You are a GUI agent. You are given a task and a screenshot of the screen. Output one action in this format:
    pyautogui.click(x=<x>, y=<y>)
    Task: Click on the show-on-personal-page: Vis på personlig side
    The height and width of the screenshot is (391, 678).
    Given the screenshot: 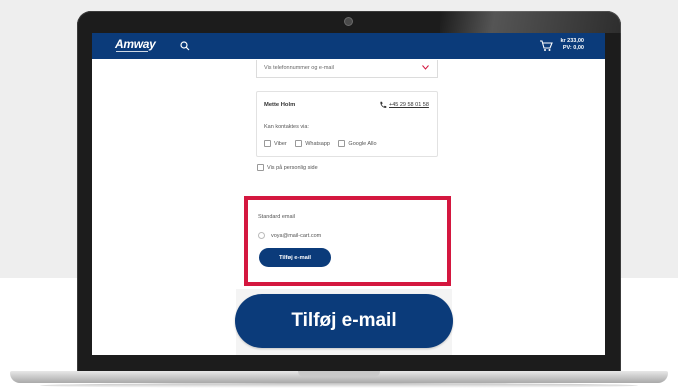 What is the action you would take?
    pyautogui.click(x=287, y=167)
    